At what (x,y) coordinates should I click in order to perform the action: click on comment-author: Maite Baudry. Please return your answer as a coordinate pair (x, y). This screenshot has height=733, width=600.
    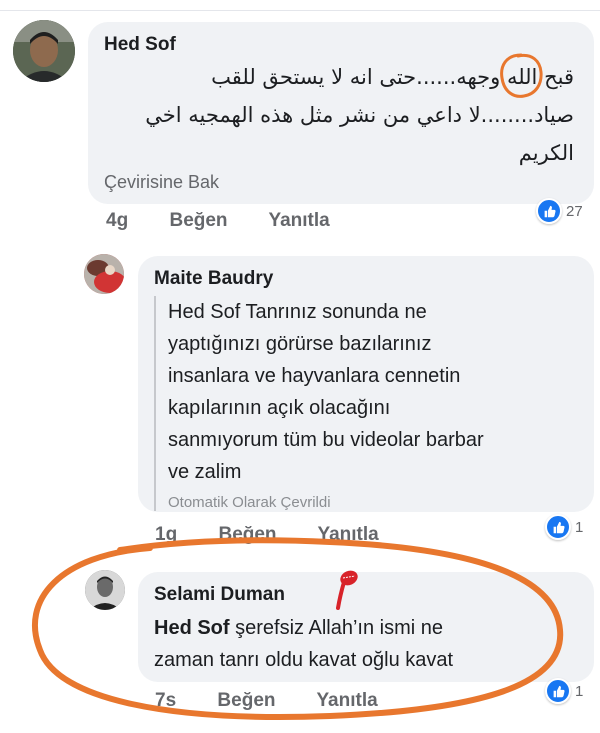
    Looking at the image, I should click on (213, 279).